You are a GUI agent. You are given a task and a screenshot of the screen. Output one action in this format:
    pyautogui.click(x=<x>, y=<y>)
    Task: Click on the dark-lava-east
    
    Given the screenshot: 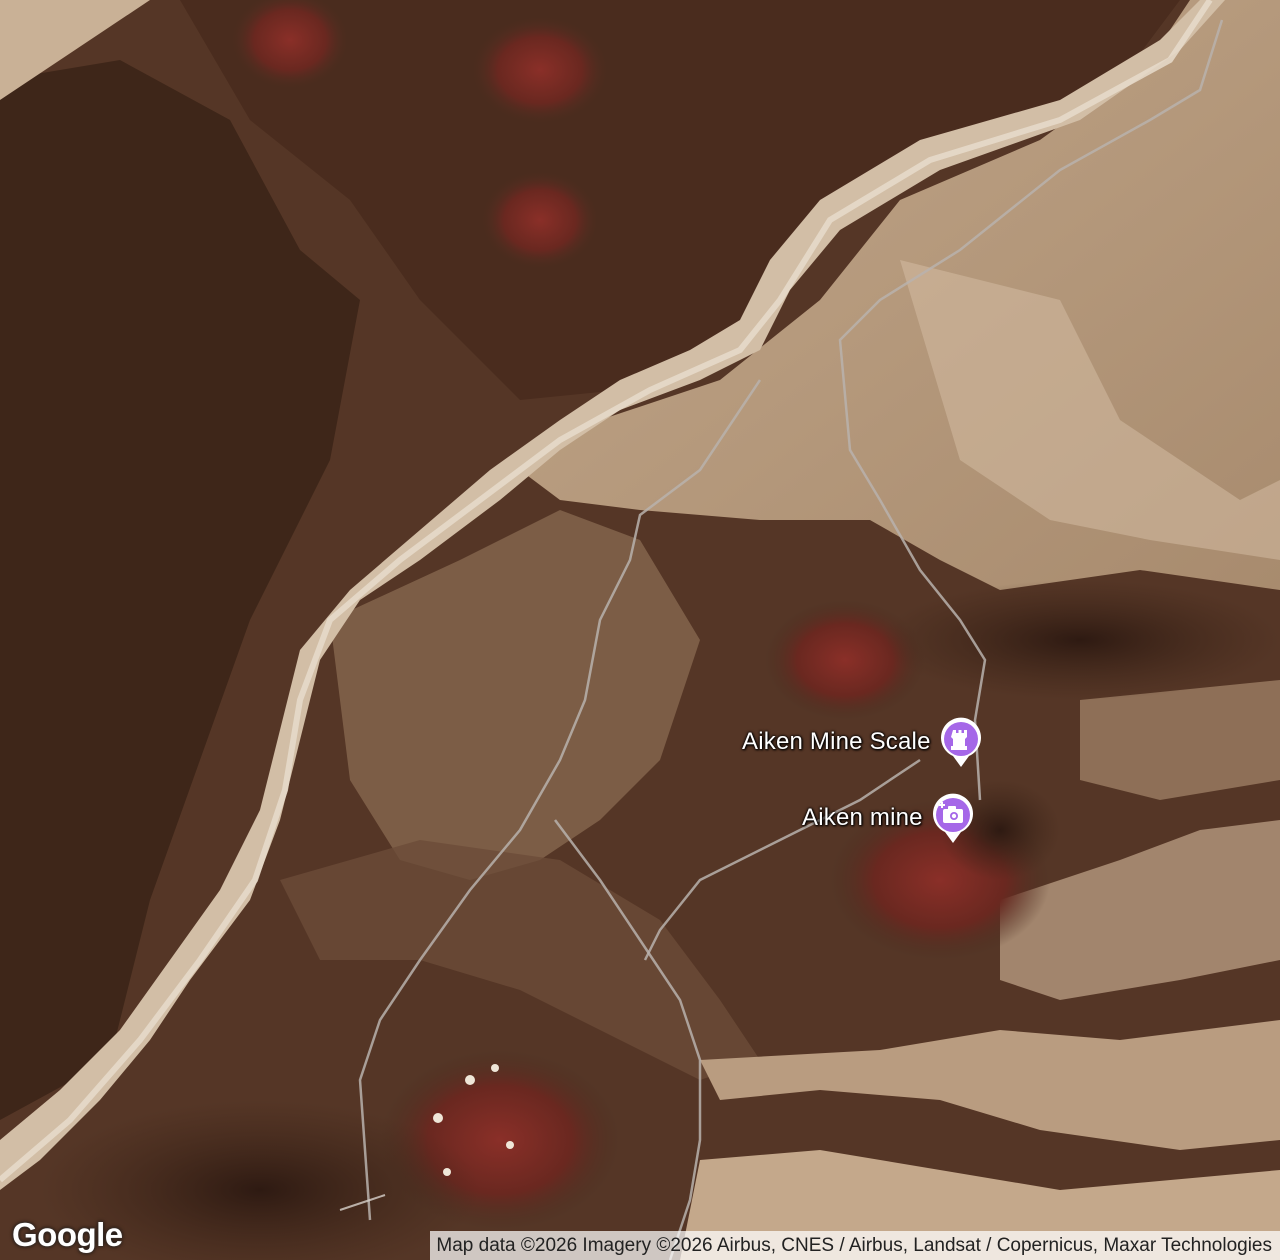 What is the action you would take?
    pyautogui.click(x=1080, y=640)
    